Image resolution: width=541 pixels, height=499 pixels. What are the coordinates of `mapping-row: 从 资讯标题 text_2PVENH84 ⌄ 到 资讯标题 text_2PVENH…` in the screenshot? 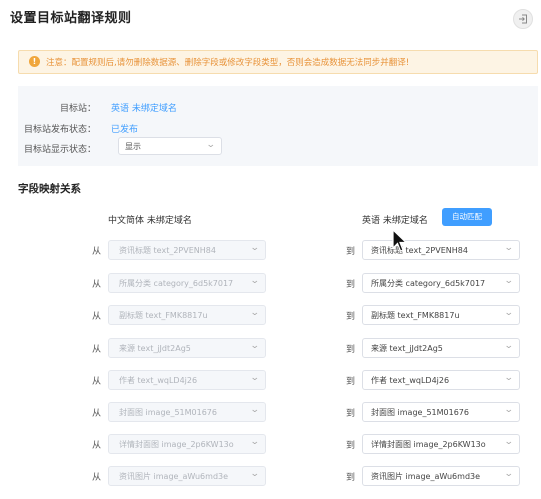 It's located at (270, 250).